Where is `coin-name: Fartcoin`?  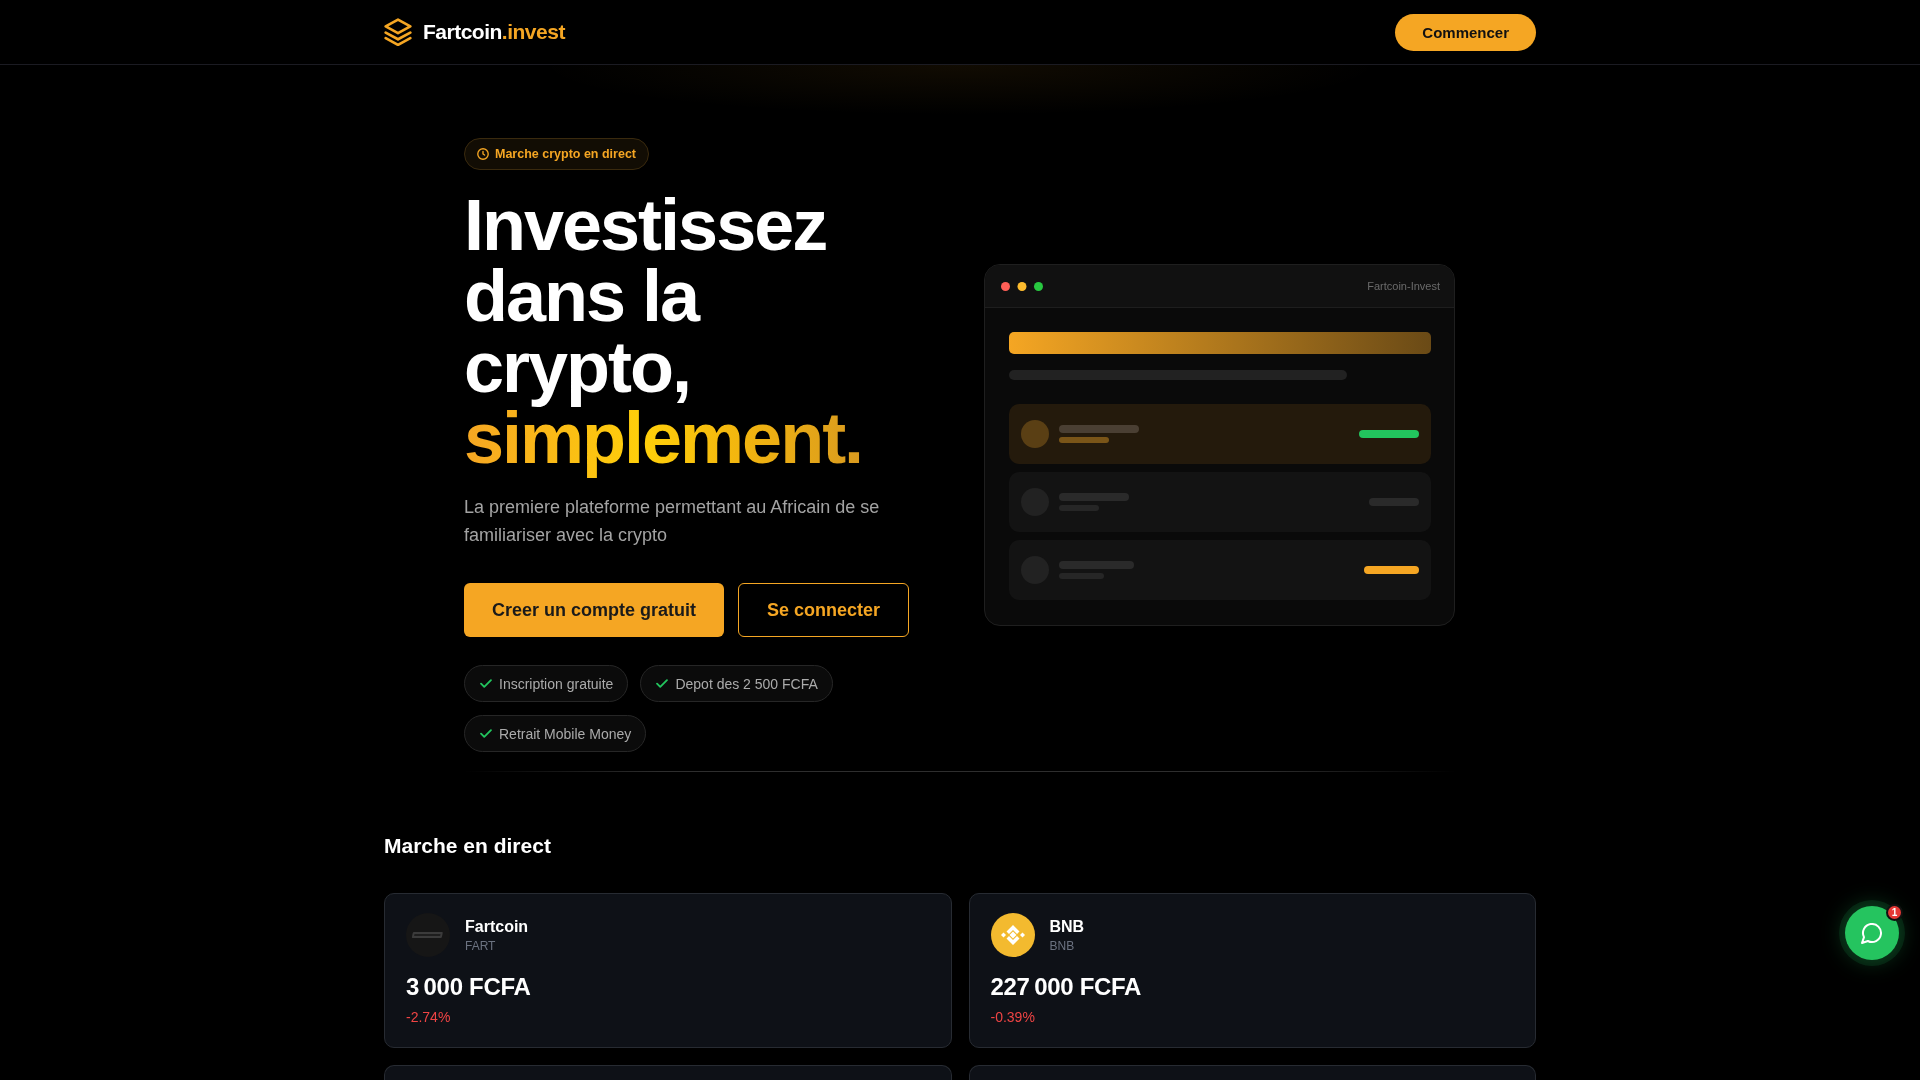 coin-name: Fartcoin is located at coordinates (497, 926).